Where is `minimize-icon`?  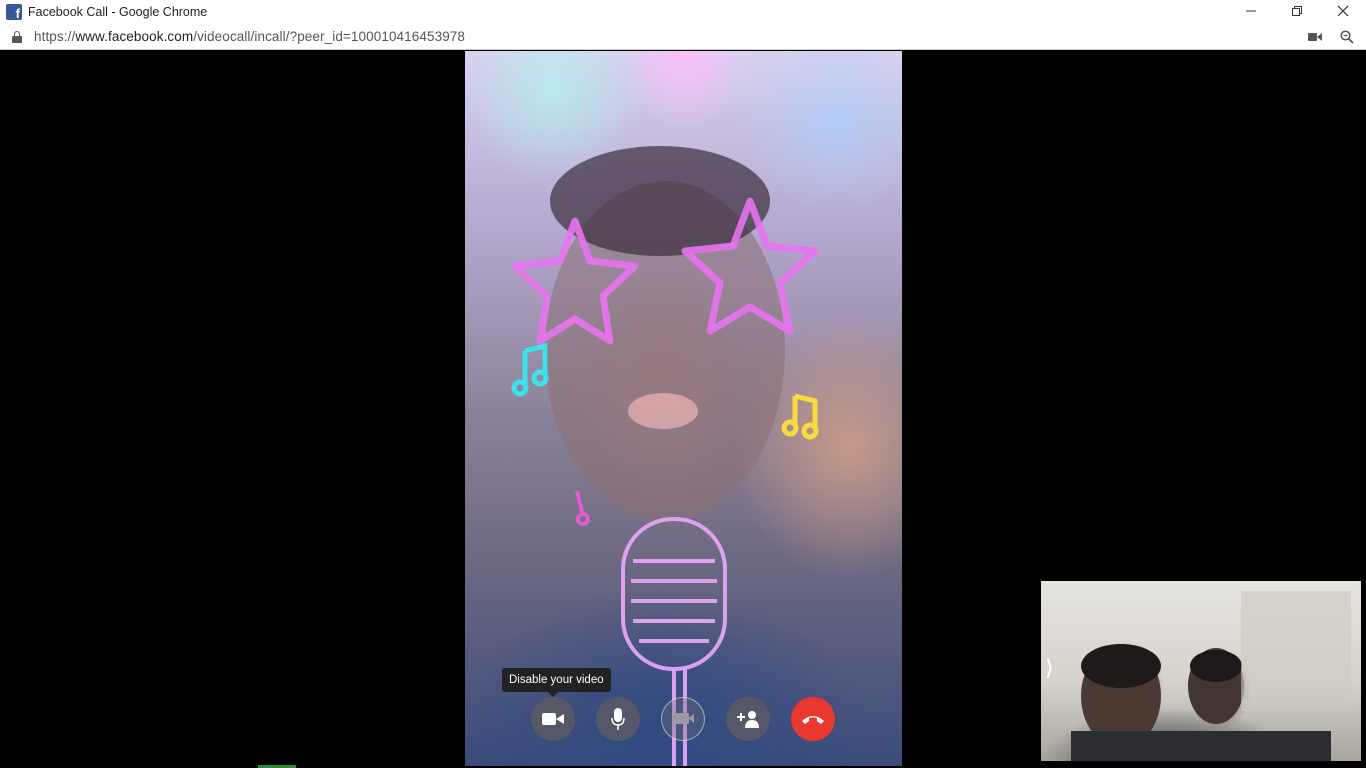 minimize-icon is located at coordinates (1251, 11).